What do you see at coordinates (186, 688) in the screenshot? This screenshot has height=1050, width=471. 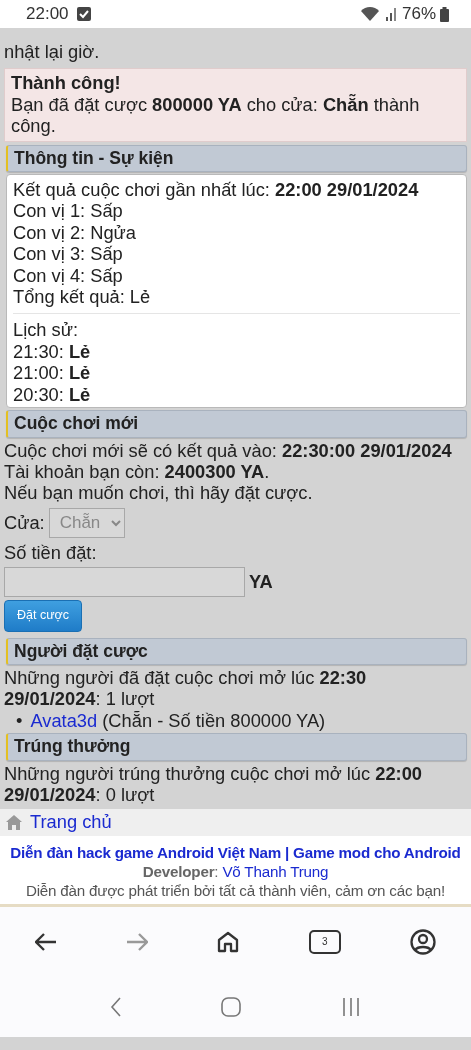 I see `bettors-summary: Những người đã đặt cuộc chơi mở lúc 22:30 29/01/2024: 1 lượt` at bounding box center [186, 688].